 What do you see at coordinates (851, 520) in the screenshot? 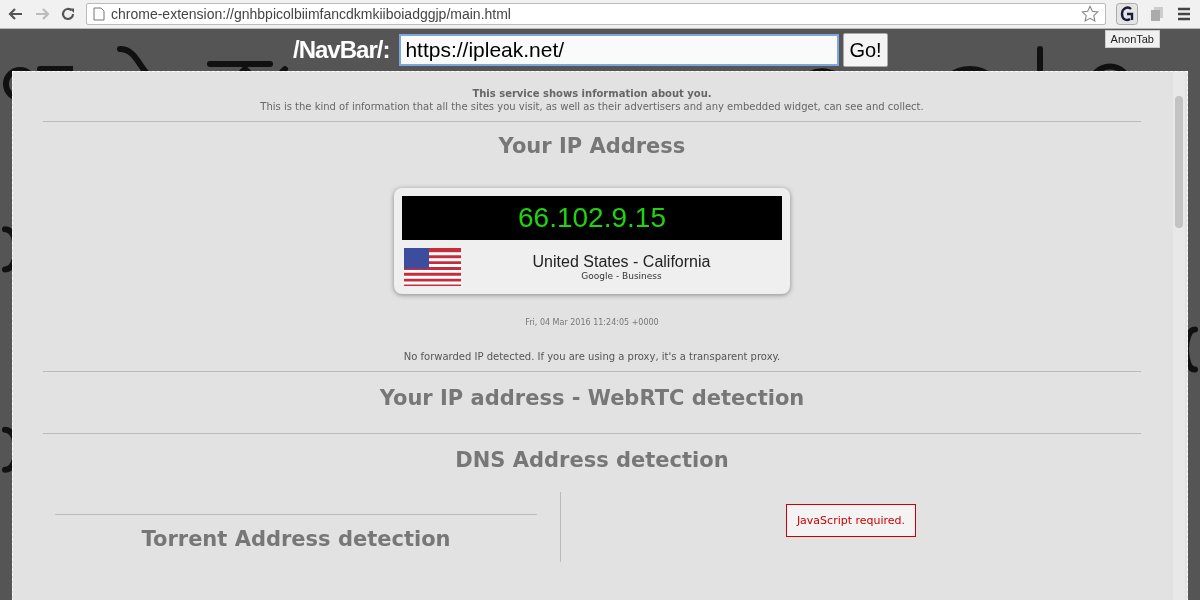
I see `error-notice: JavaScript required.` at bounding box center [851, 520].